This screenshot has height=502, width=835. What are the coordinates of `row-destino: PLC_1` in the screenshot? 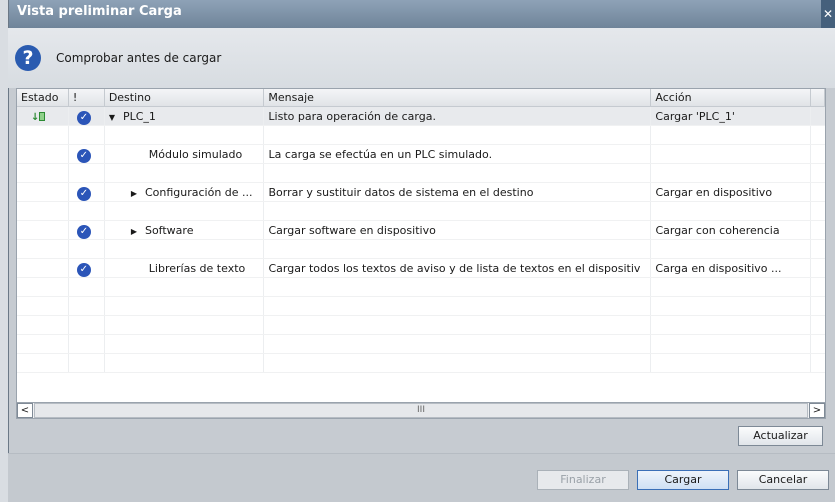 It's located at (139, 116).